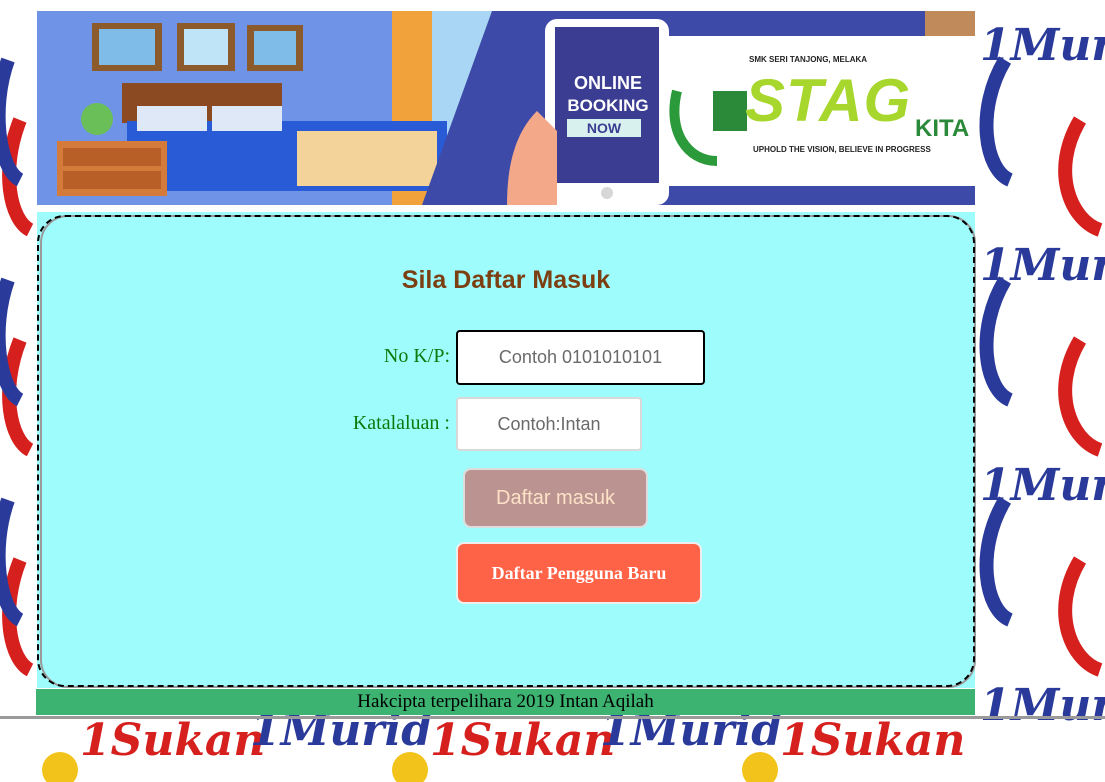  Describe the element at coordinates (608, 105) in the screenshot. I see `booking-line2: BOOKING` at that location.